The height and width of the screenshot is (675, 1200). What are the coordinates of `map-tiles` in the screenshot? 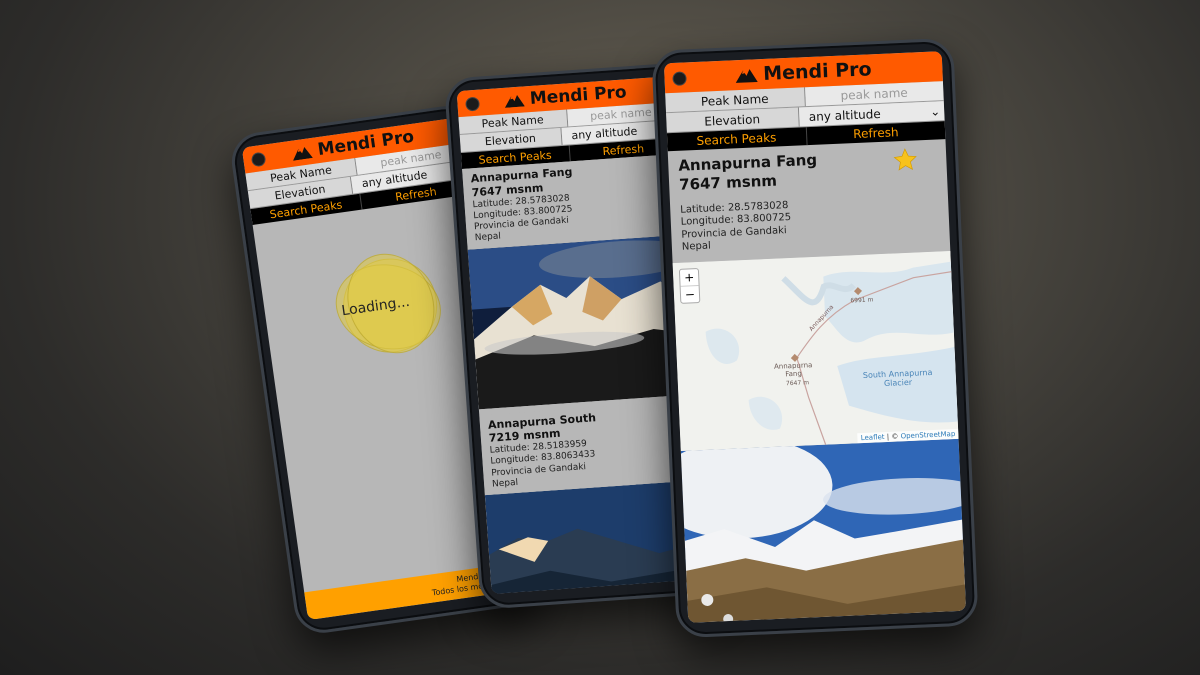 It's located at (815, 350).